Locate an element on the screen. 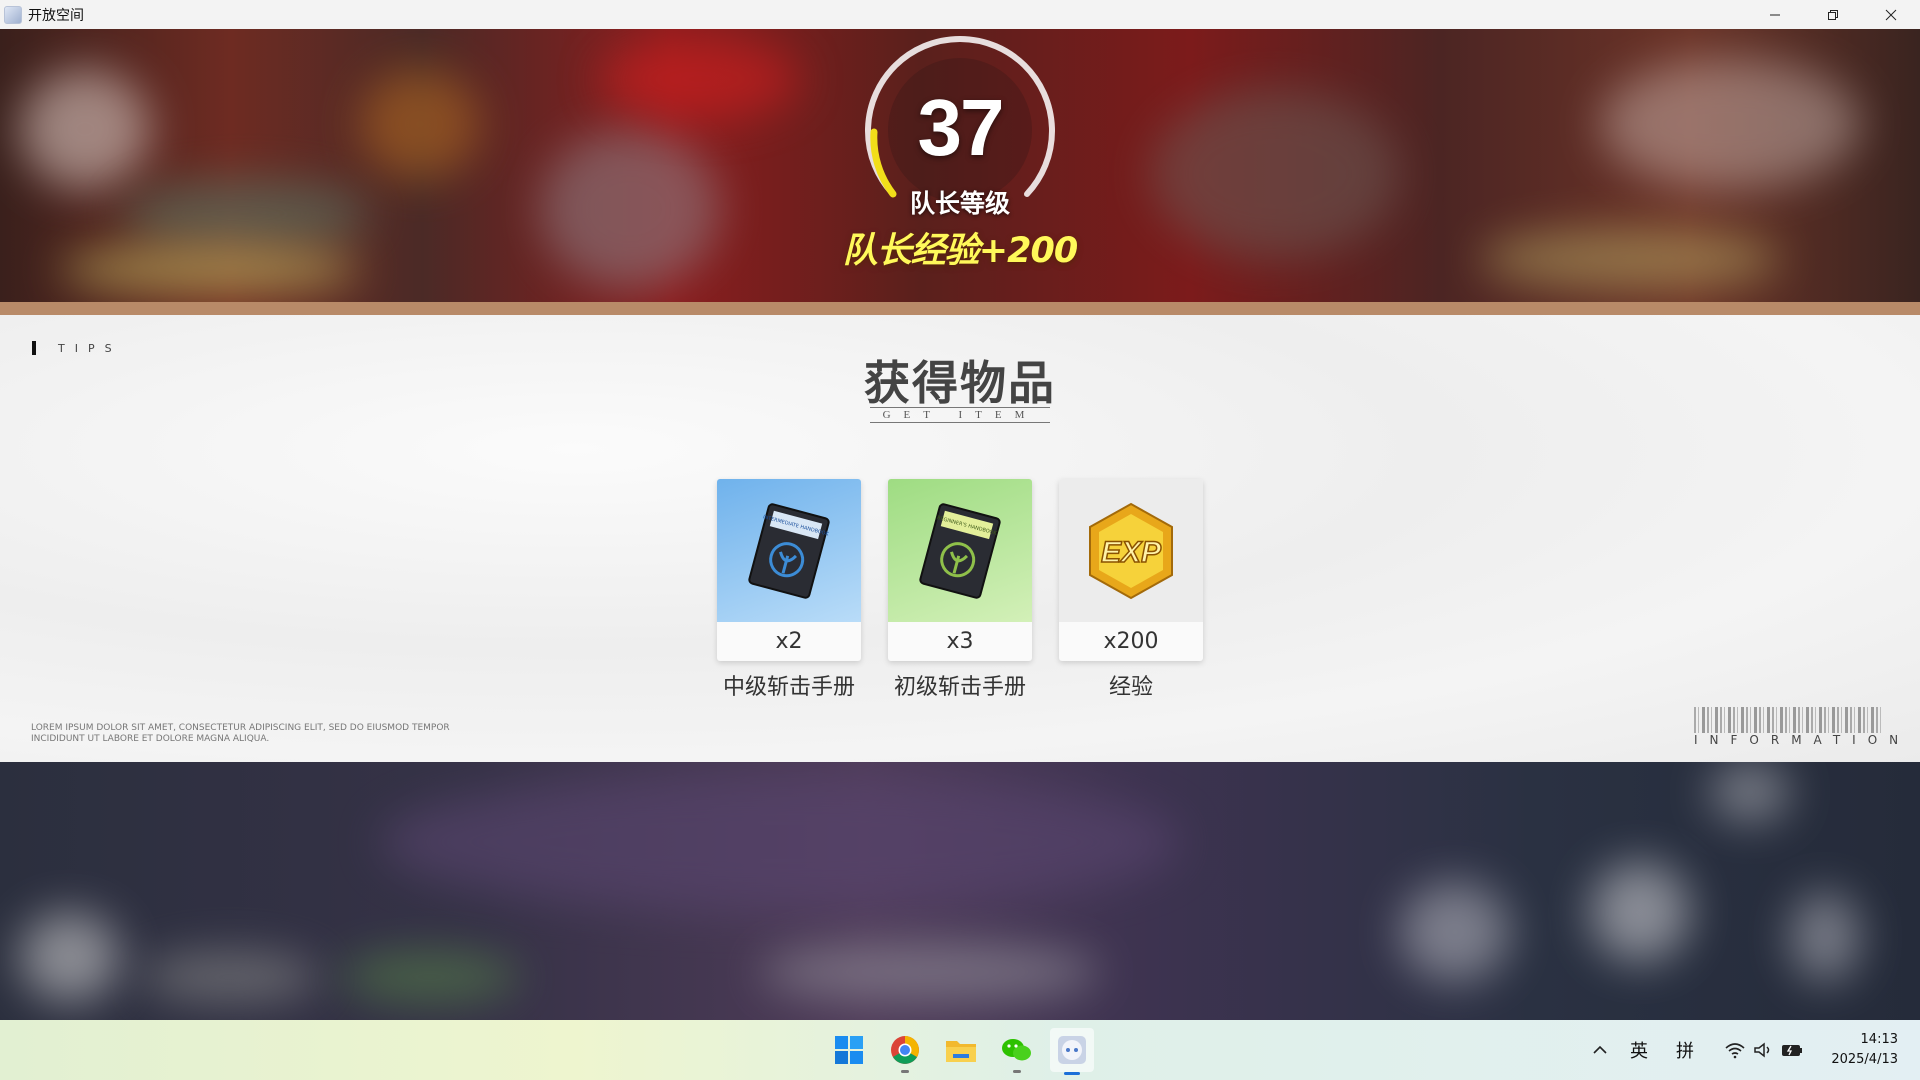 Image resolution: width=1920 pixels, height=1080 pixels. card-image: INTERMEDIATE HANDBOOK is located at coordinates (789, 550).